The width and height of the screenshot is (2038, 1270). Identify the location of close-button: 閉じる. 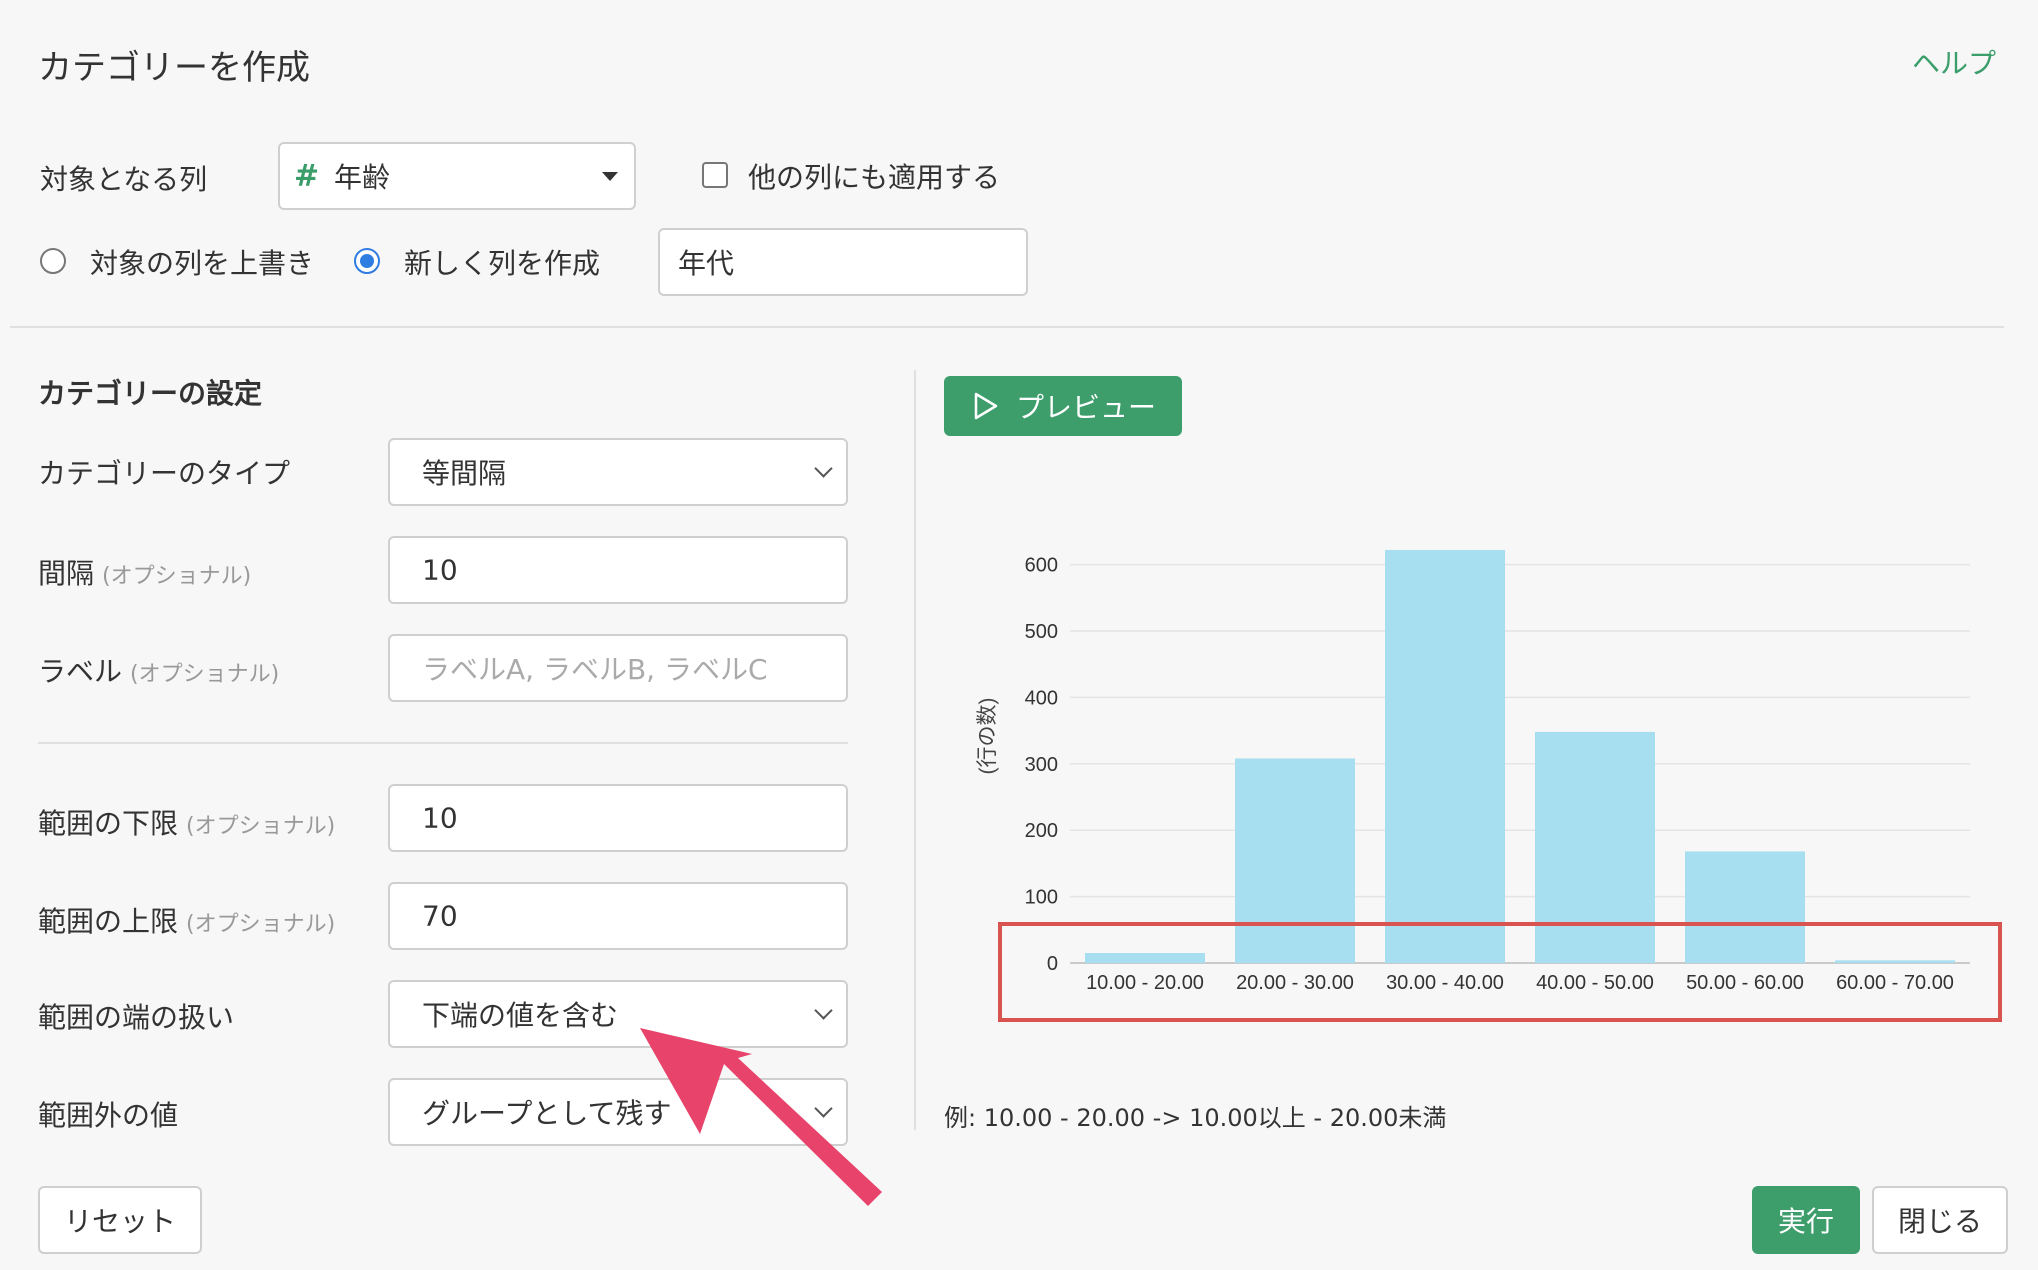
(1940, 1220).